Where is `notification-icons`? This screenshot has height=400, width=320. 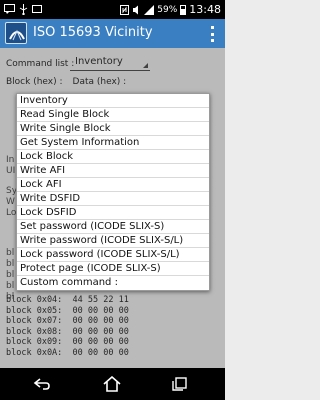 notification-icons is located at coordinates (23, 9).